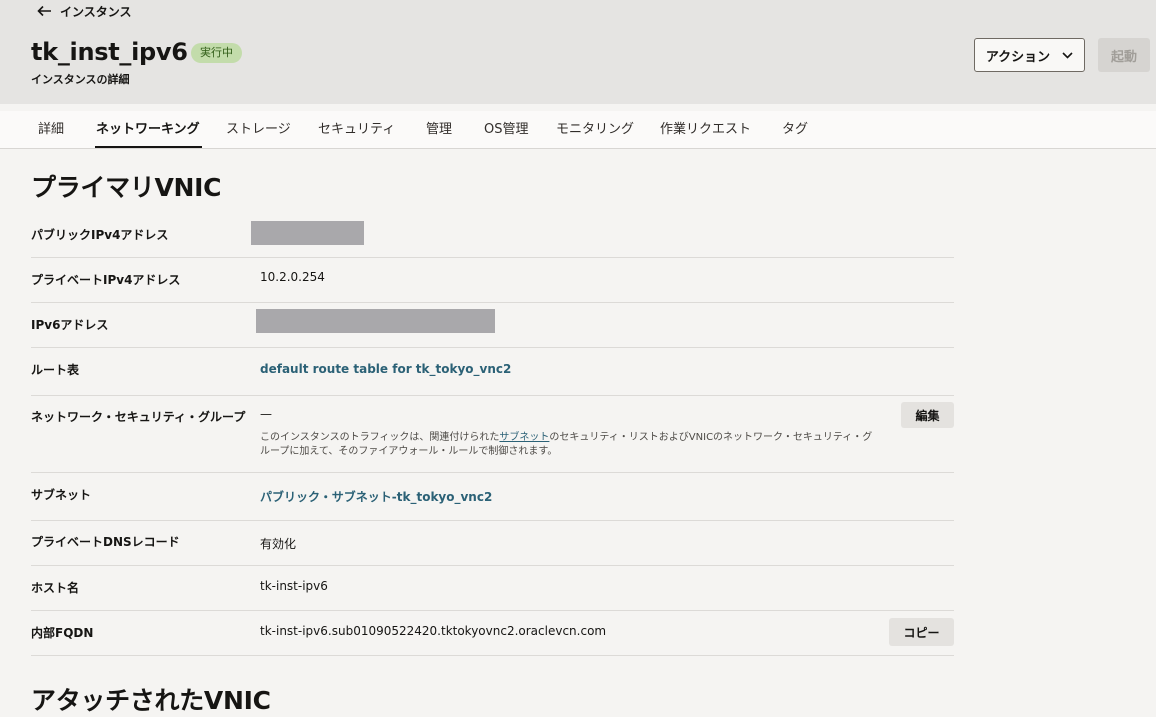 The image size is (1156, 717). I want to click on ipv6-label: IPv6アドレス, so click(70, 325).